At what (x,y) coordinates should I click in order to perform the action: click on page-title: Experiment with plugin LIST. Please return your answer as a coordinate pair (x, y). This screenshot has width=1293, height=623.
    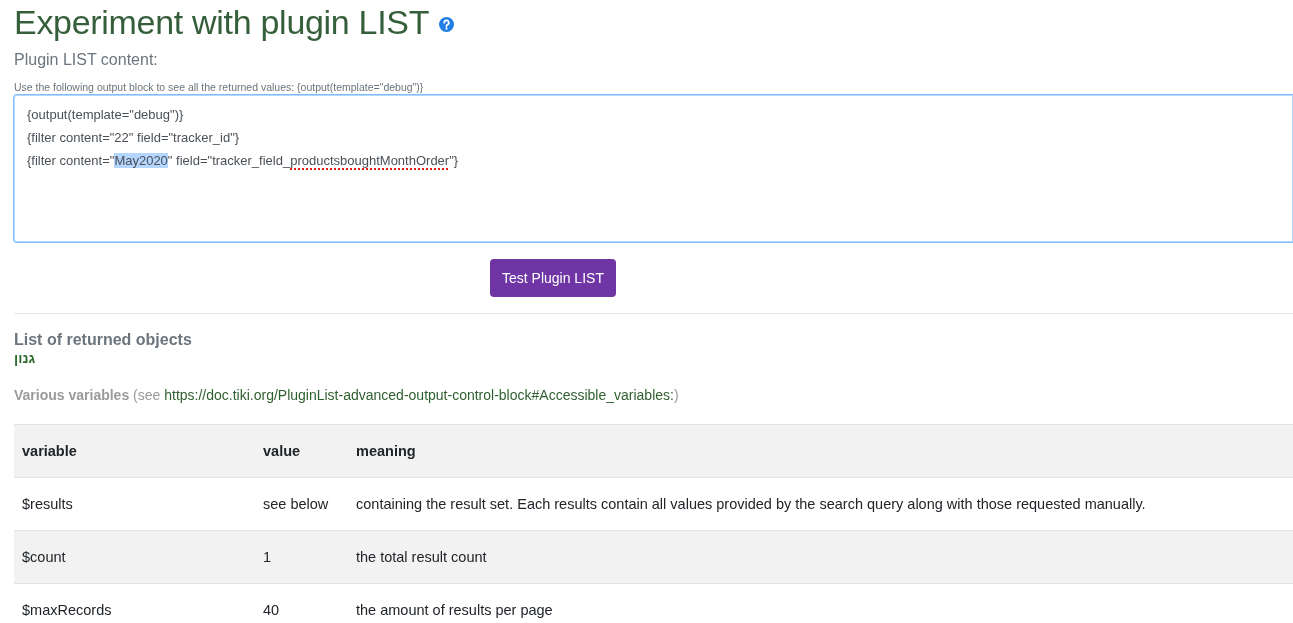
    Looking at the image, I should click on (222, 22).